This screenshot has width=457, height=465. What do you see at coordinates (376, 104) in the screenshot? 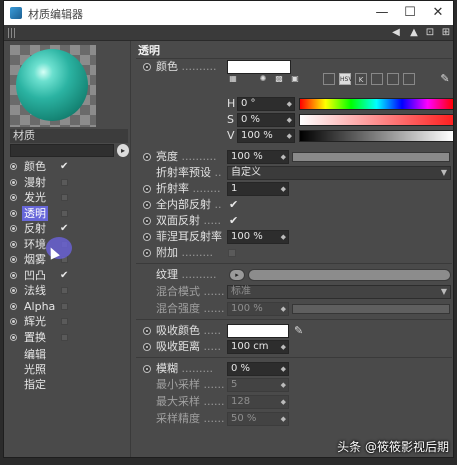
I see `hue-slider` at bounding box center [376, 104].